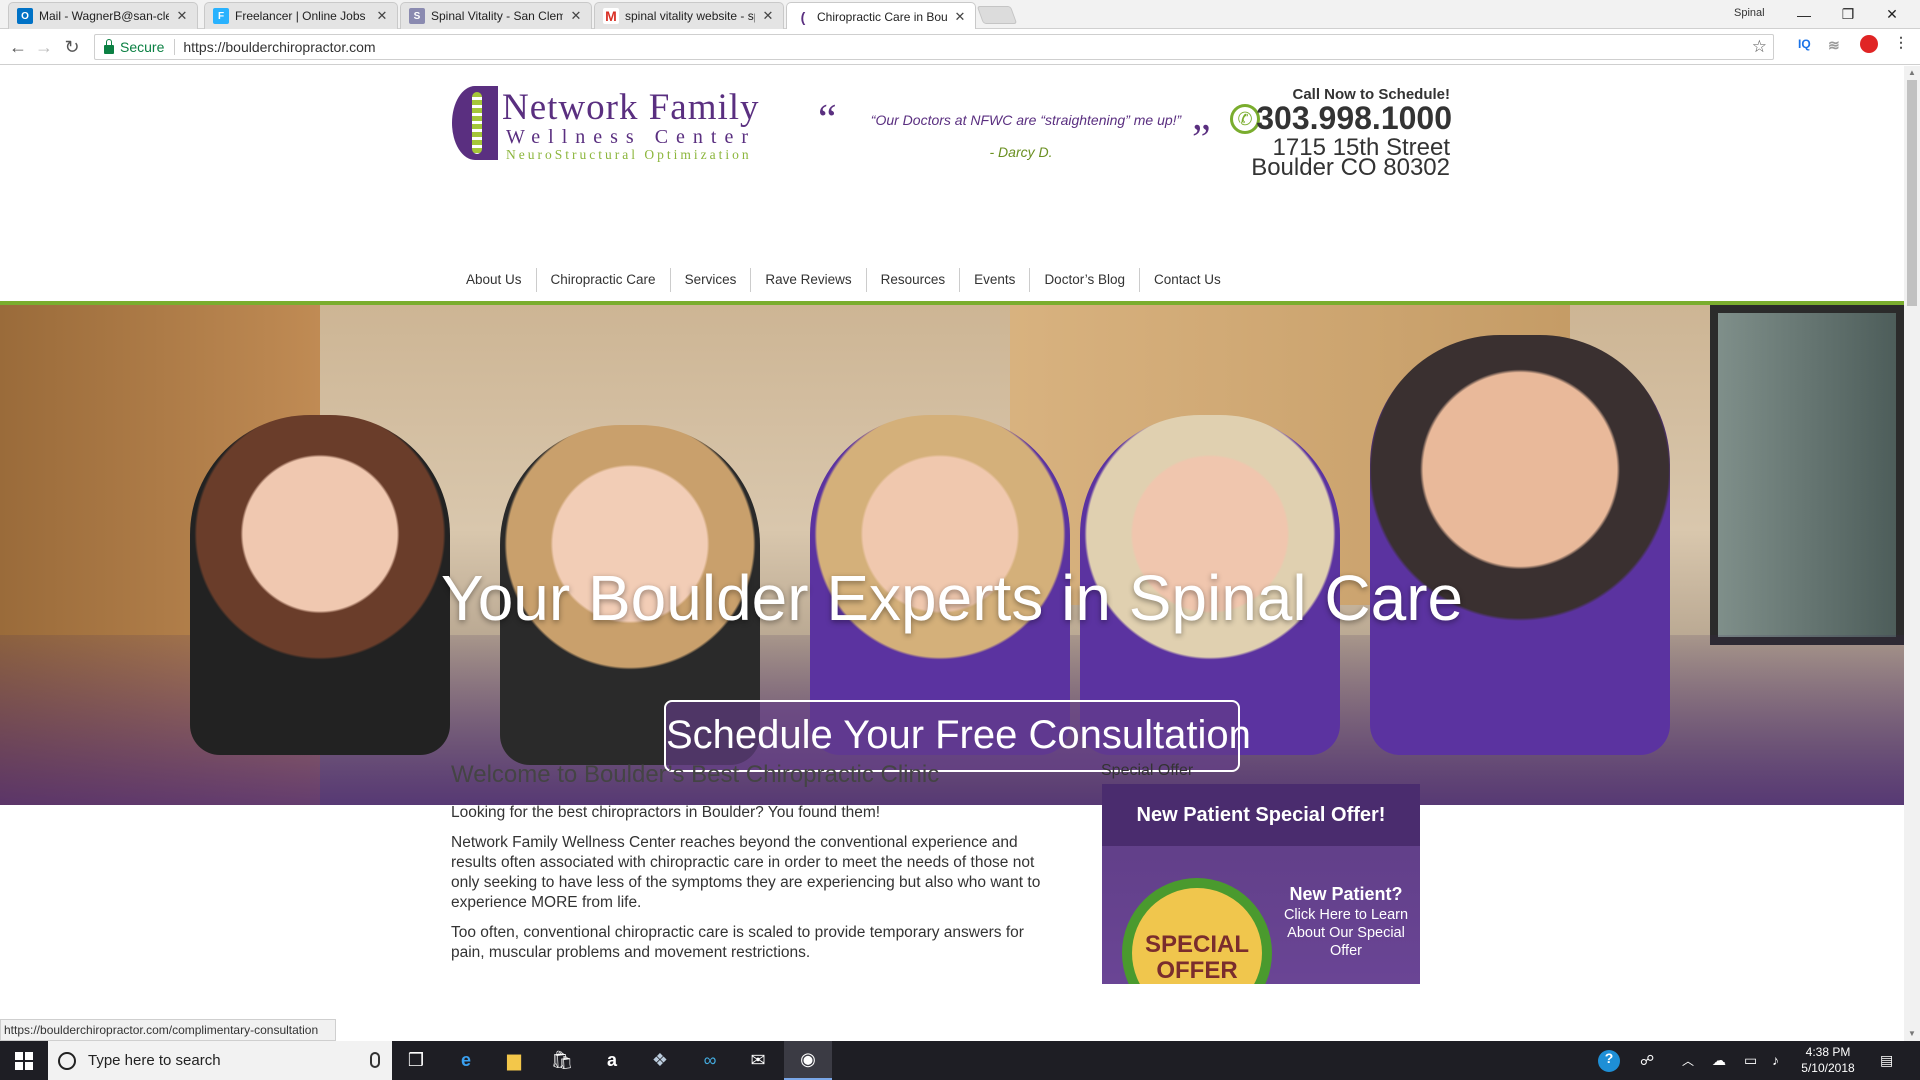  I want to click on taskbar-search-box: Type here to search, so click(220, 1060).